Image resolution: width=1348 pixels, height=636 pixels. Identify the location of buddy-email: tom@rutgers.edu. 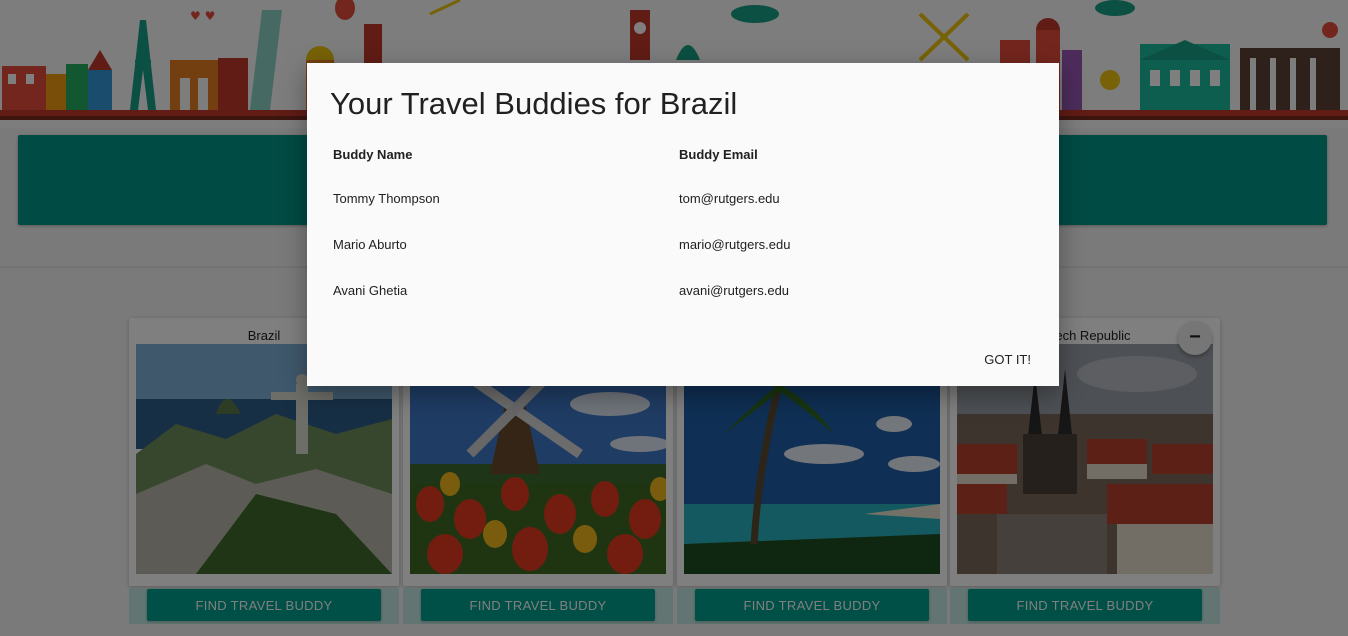
(729, 198).